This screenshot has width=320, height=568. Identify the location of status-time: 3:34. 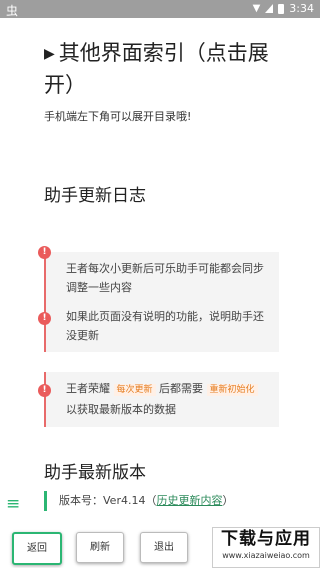
(301, 8).